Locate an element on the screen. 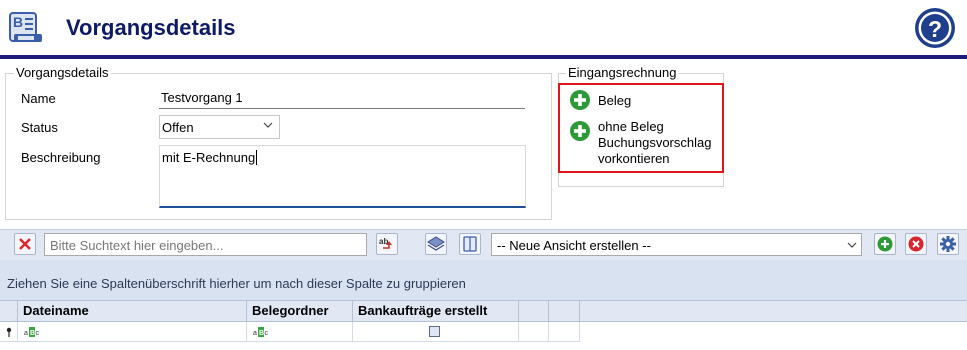 Image resolution: width=967 pixels, height=350 pixels. pin-icon is located at coordinates (9, 332).